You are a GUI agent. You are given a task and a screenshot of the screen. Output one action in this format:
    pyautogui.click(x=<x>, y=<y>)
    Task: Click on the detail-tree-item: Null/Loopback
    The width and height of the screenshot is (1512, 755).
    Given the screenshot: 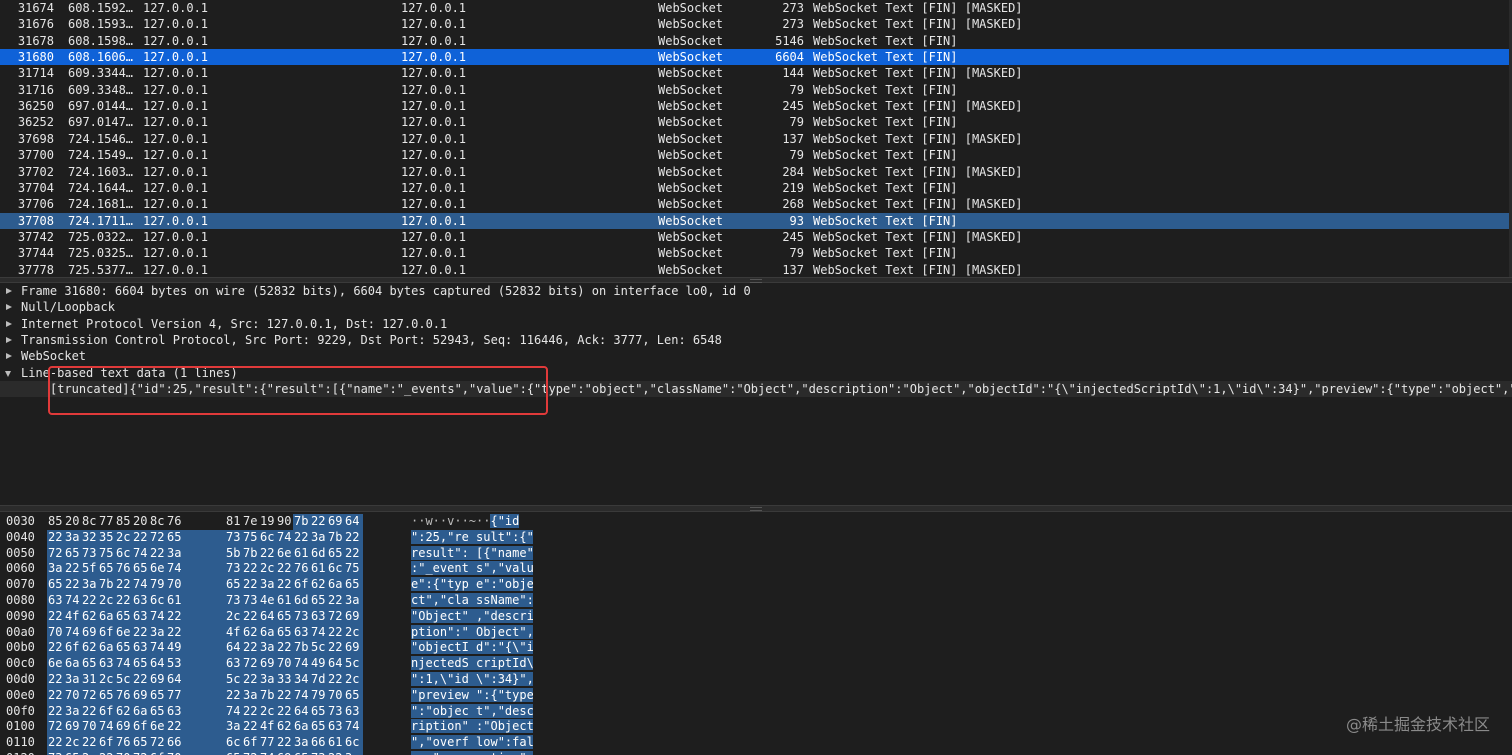 What is the action you would take?
    pyautogui.click(x=756, y=307)
    